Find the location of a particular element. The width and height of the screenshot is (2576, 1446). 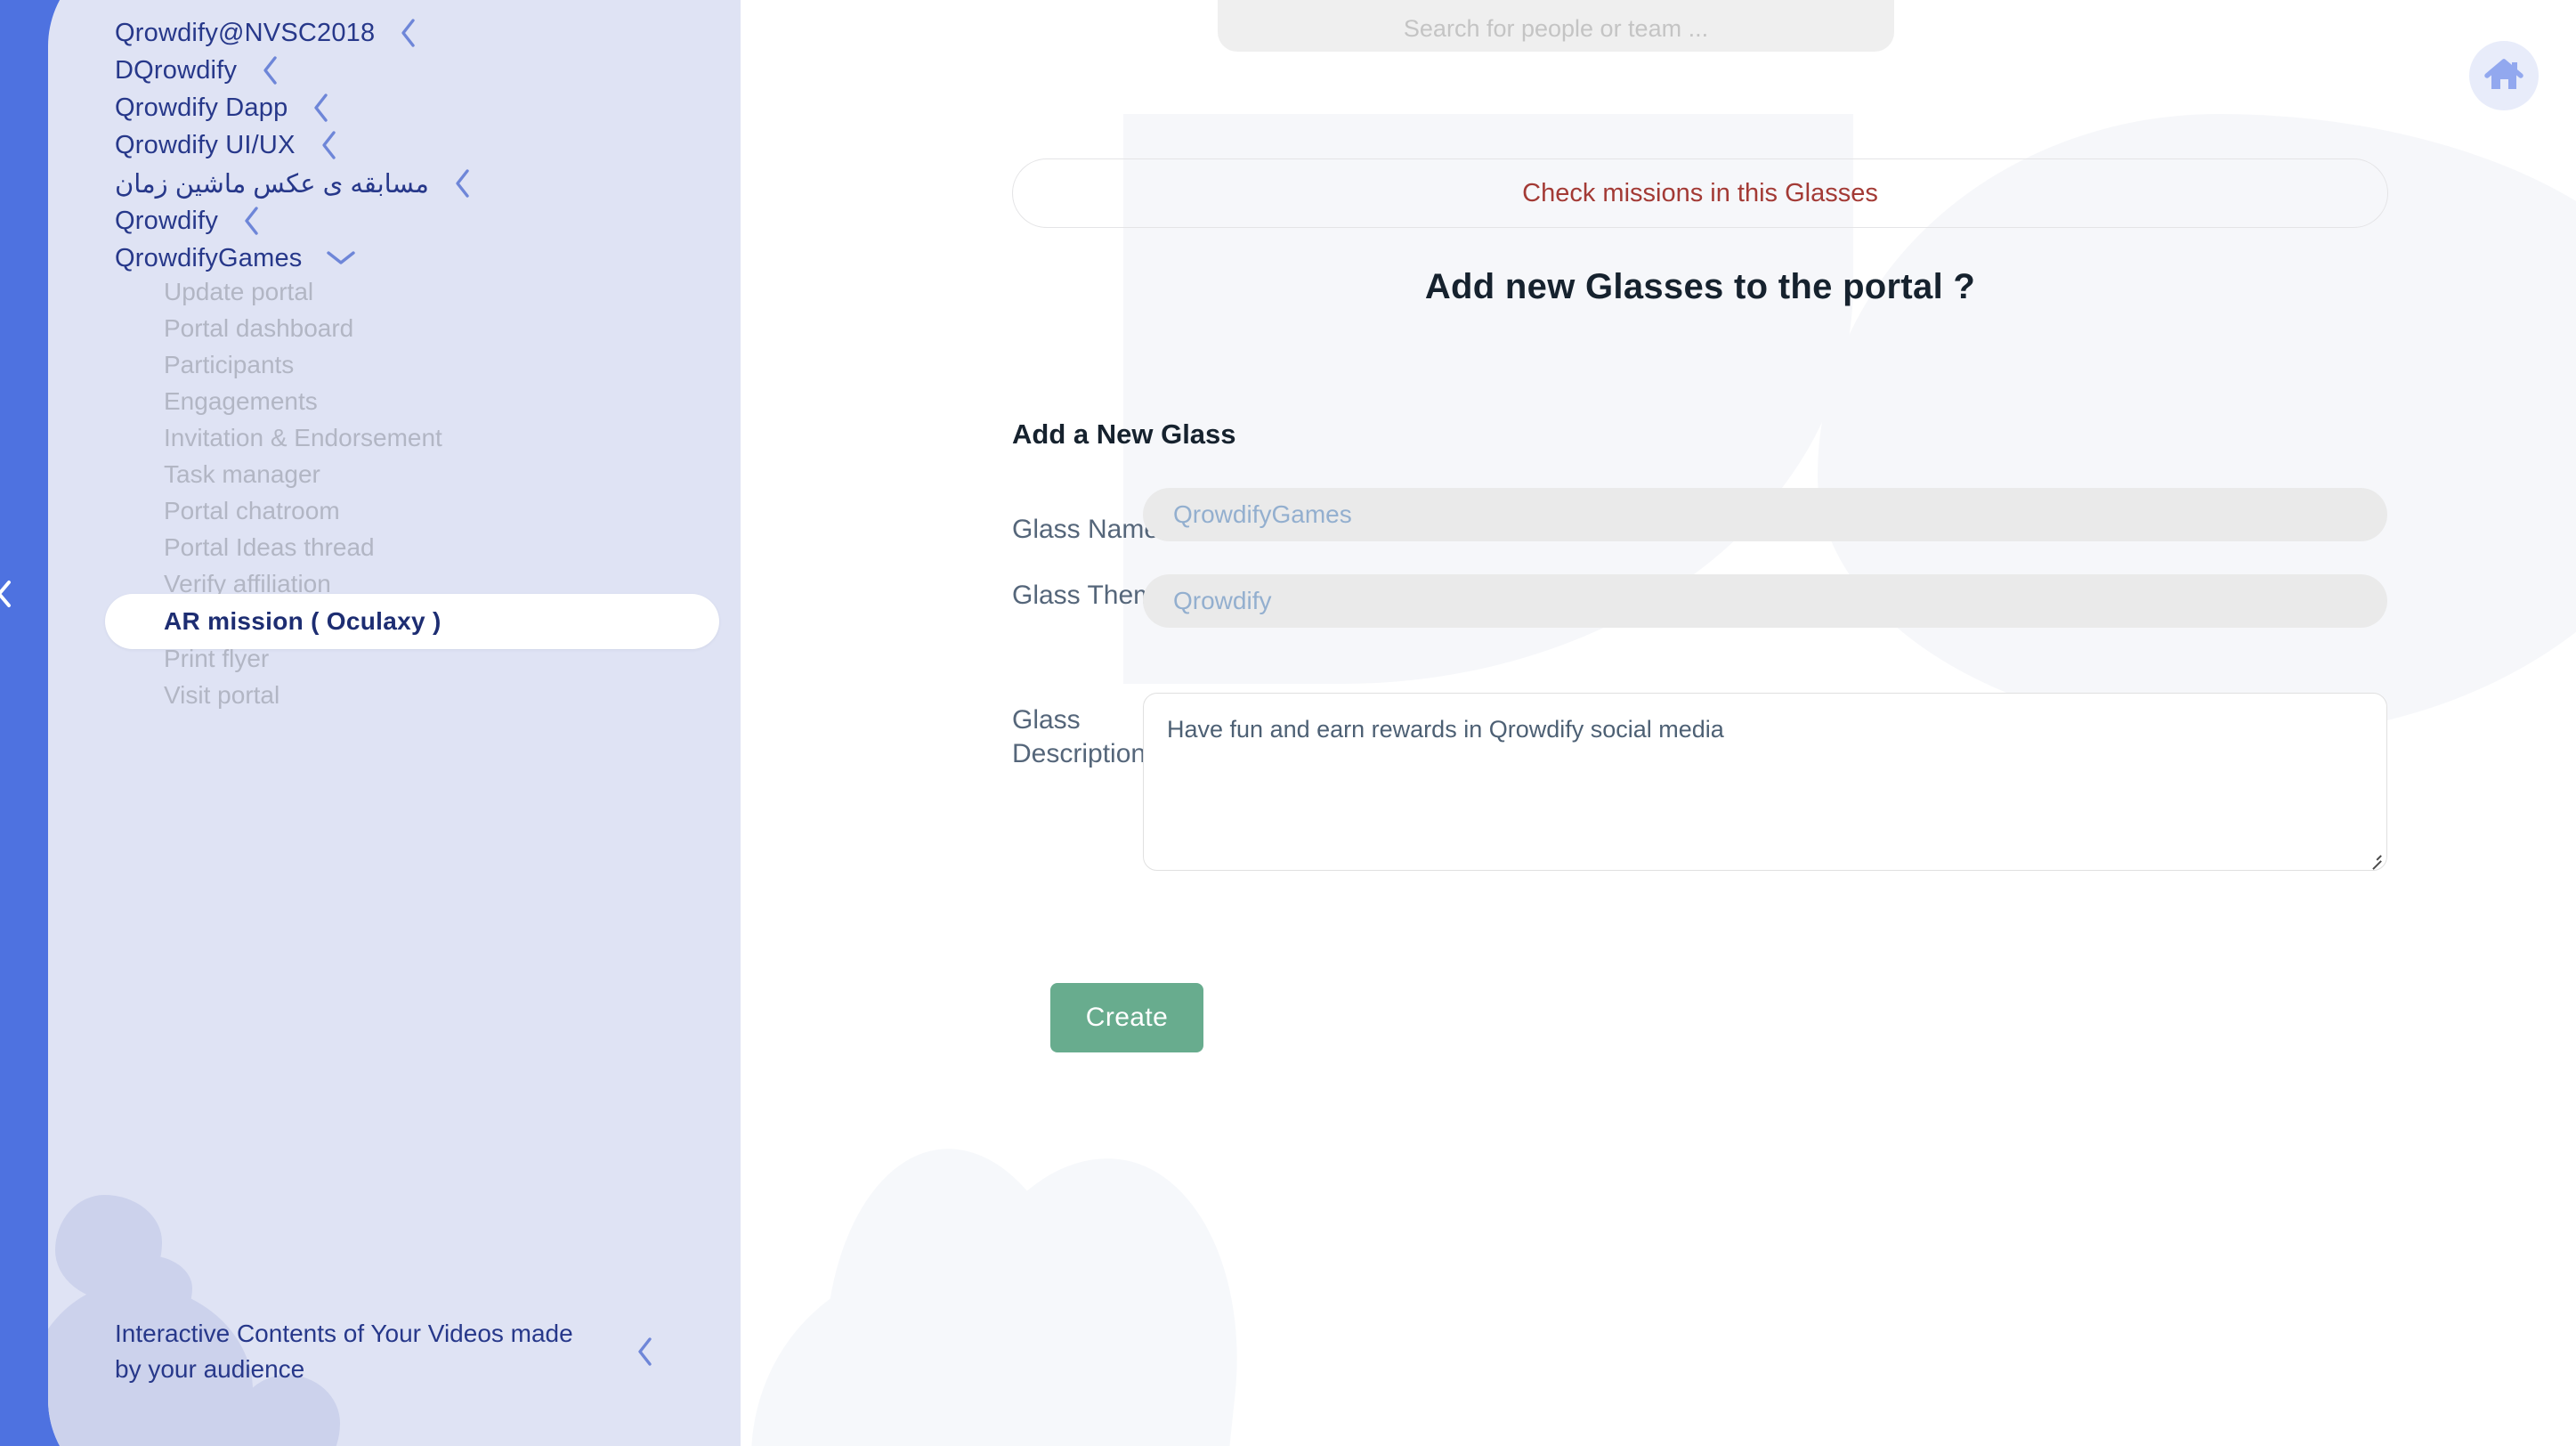

sidebar-group-qrowdify-nvsc2018: Qrowdify@NVSC2018 is located at coordinates (395, 33).